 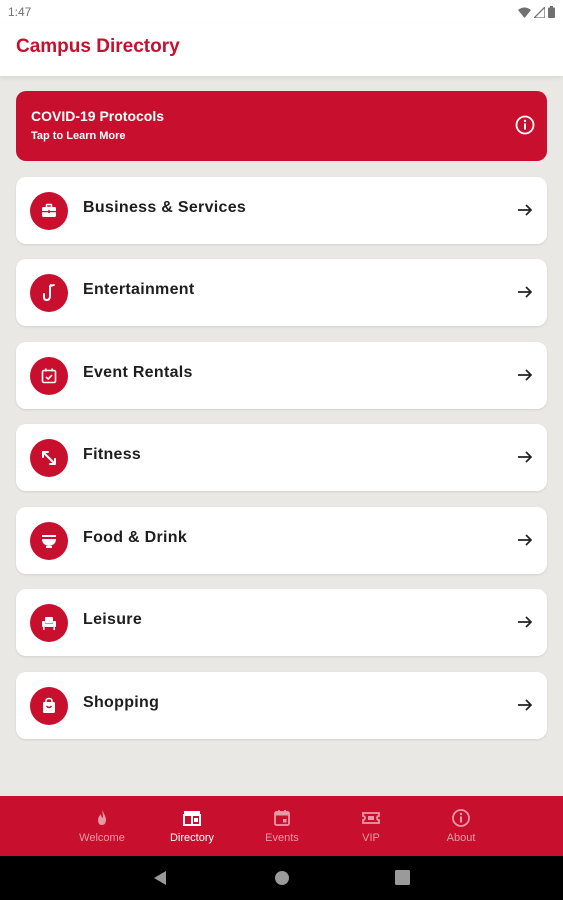 I want to click on category-label: Fitness, so click(x=112, y=454).